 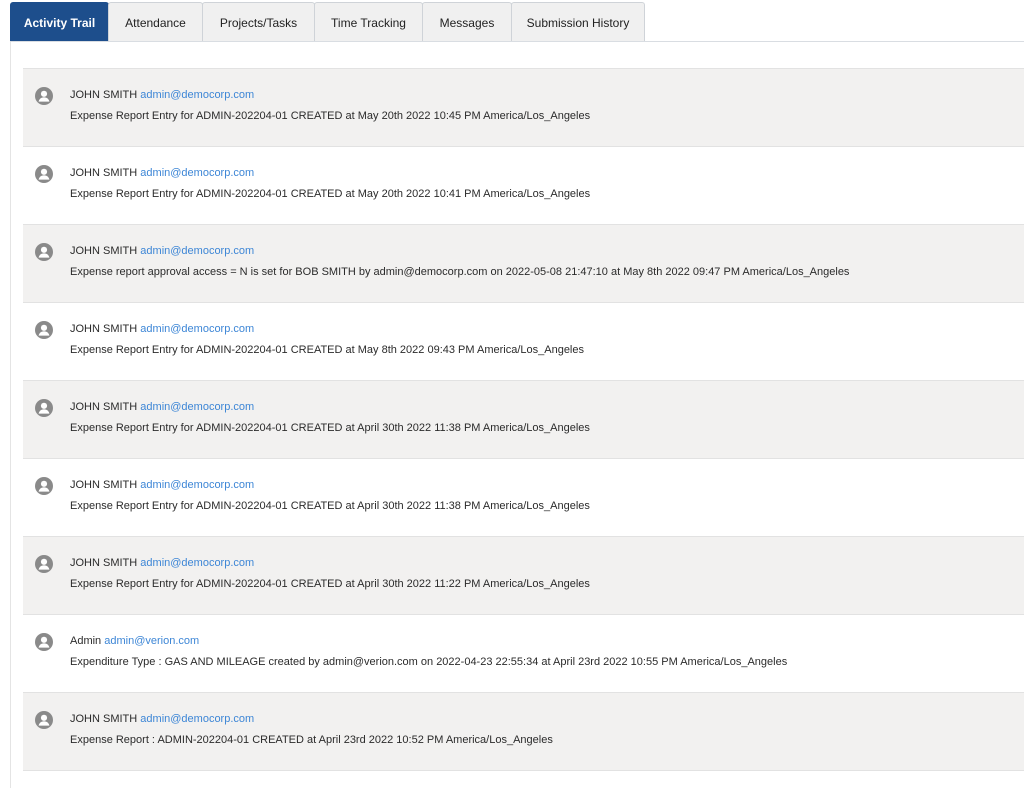 I want to click on tab-projects-tasks: Projects/Tasks, so click(x=258, y=22).